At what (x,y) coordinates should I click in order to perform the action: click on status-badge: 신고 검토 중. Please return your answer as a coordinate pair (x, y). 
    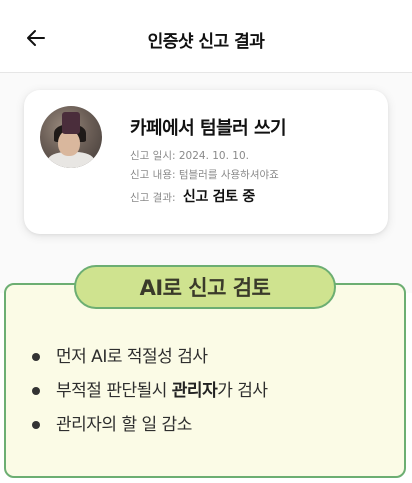
    Looking at the image, I should click on (218, 197).